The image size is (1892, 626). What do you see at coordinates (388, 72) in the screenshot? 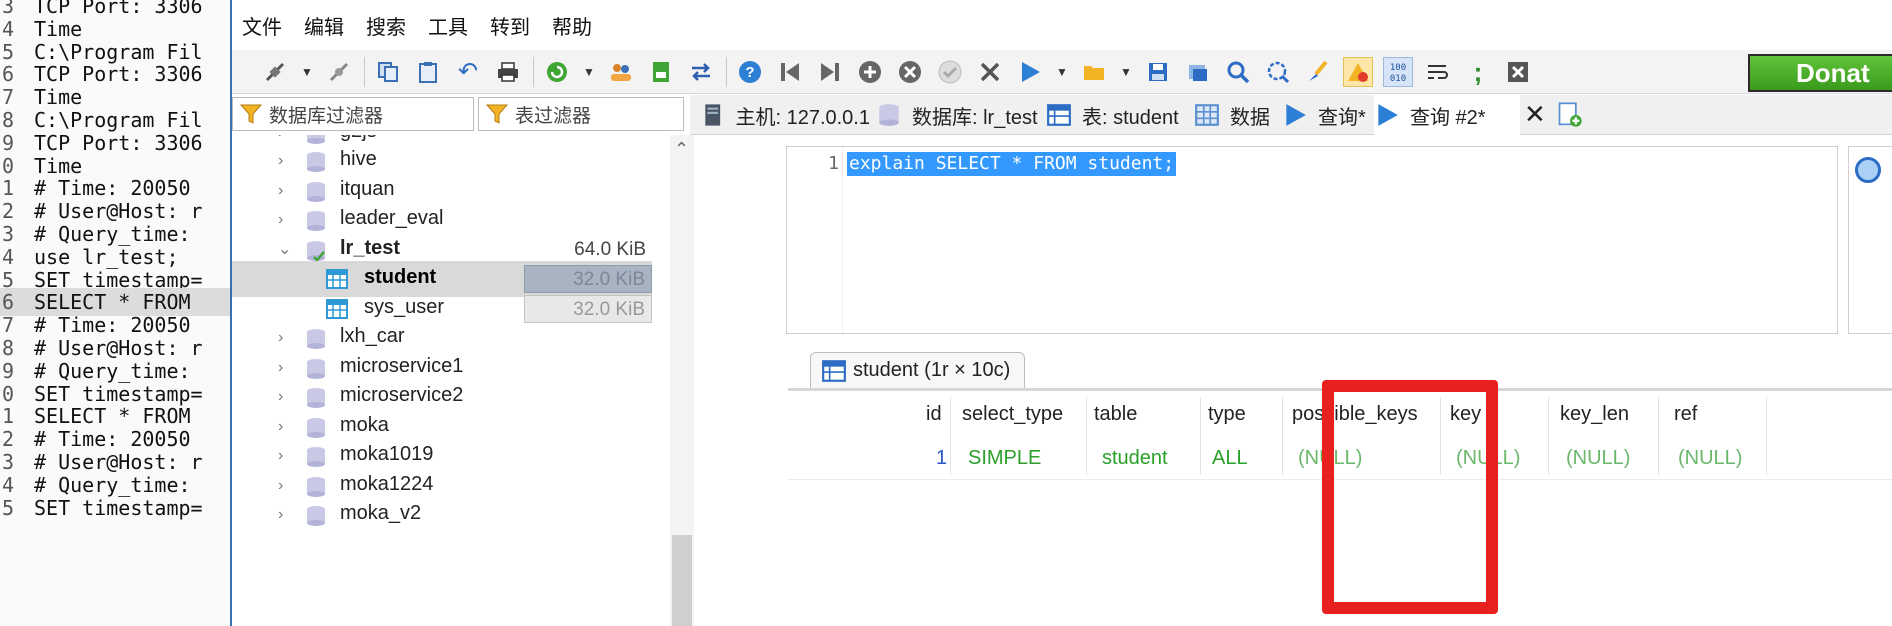
I see `copy-icon` at bounding box center [388, 72].